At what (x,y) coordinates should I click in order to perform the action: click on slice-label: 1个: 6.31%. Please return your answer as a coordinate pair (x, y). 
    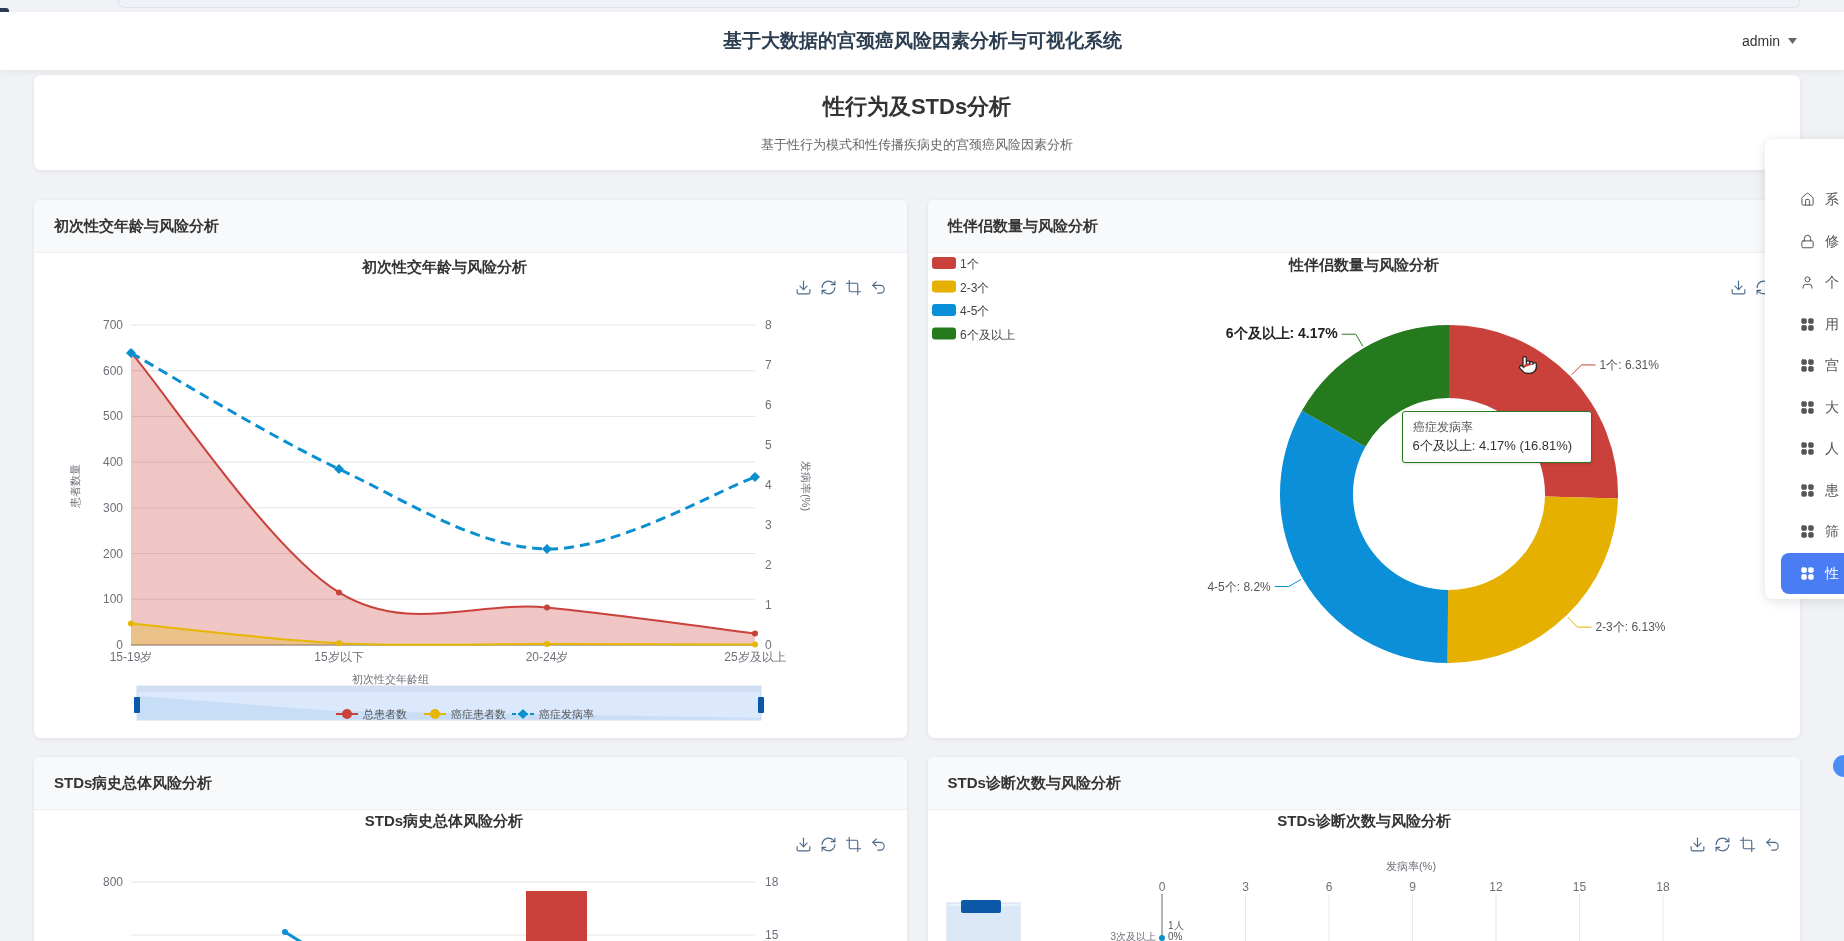
    Looking at the image, I should click on (1629, 364).